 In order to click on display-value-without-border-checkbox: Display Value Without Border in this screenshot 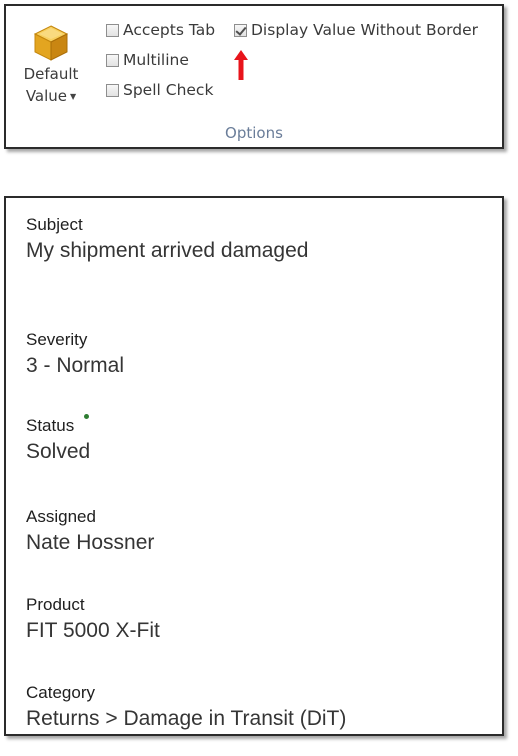, I will do `click(356, 30)`.